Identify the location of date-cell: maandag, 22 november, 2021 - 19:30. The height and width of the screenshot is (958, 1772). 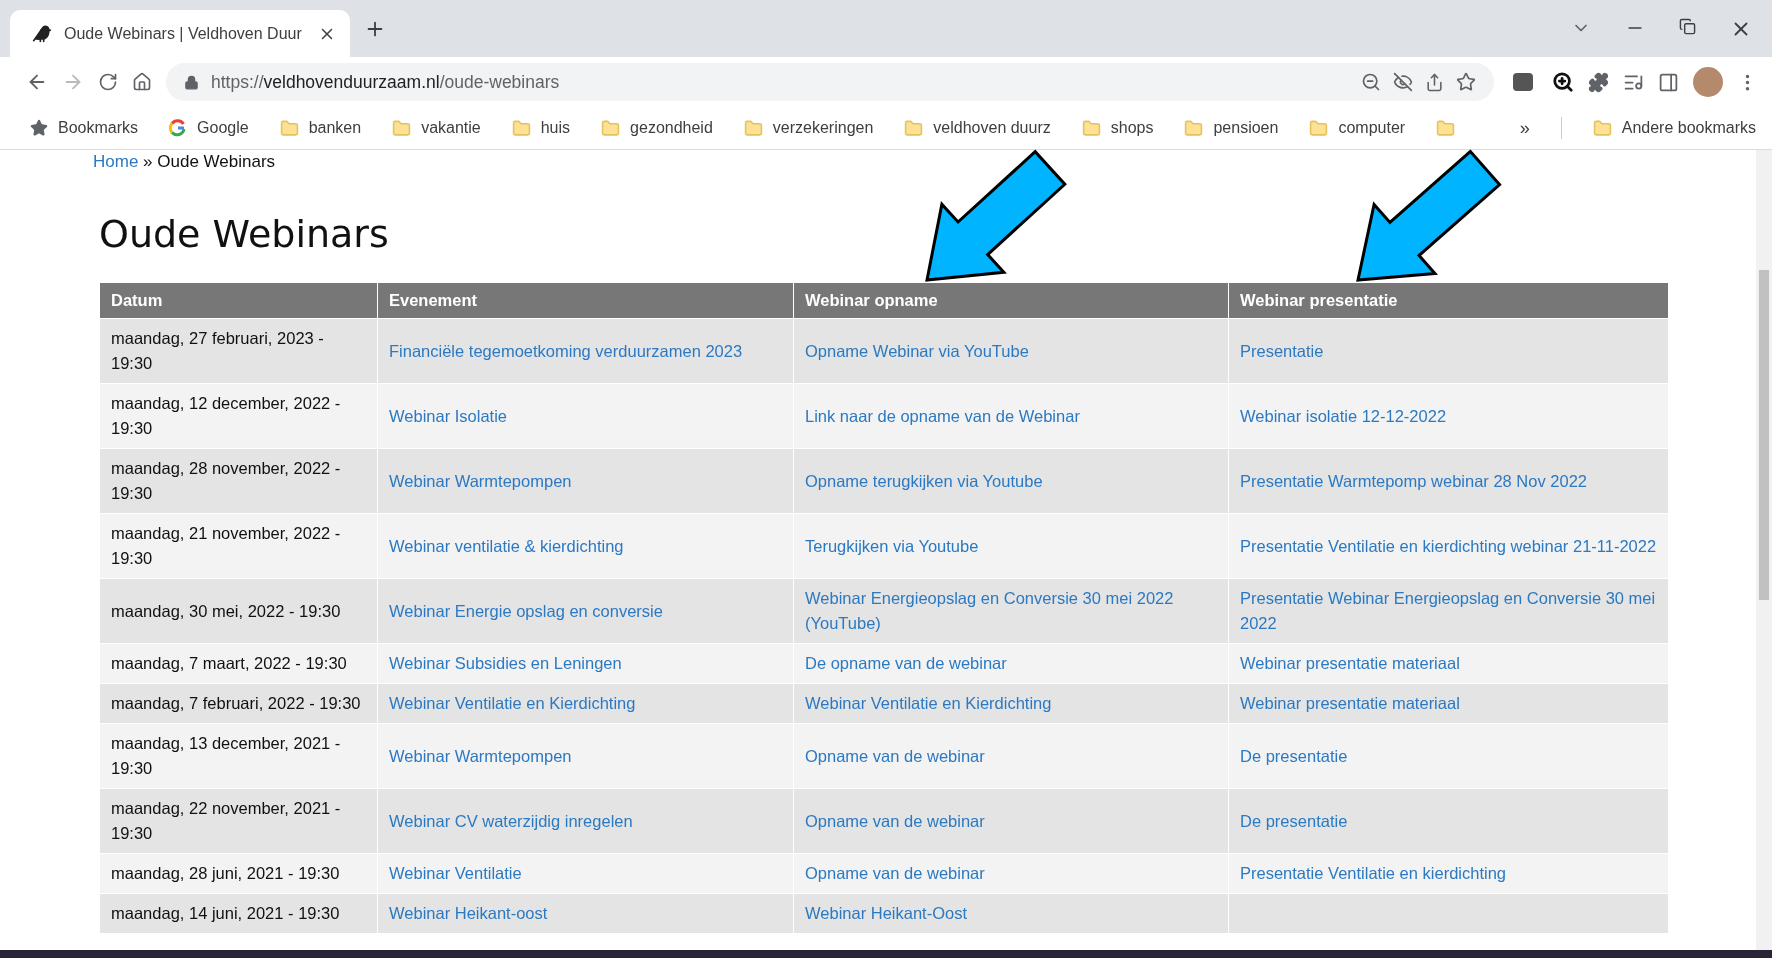
(238, 821).